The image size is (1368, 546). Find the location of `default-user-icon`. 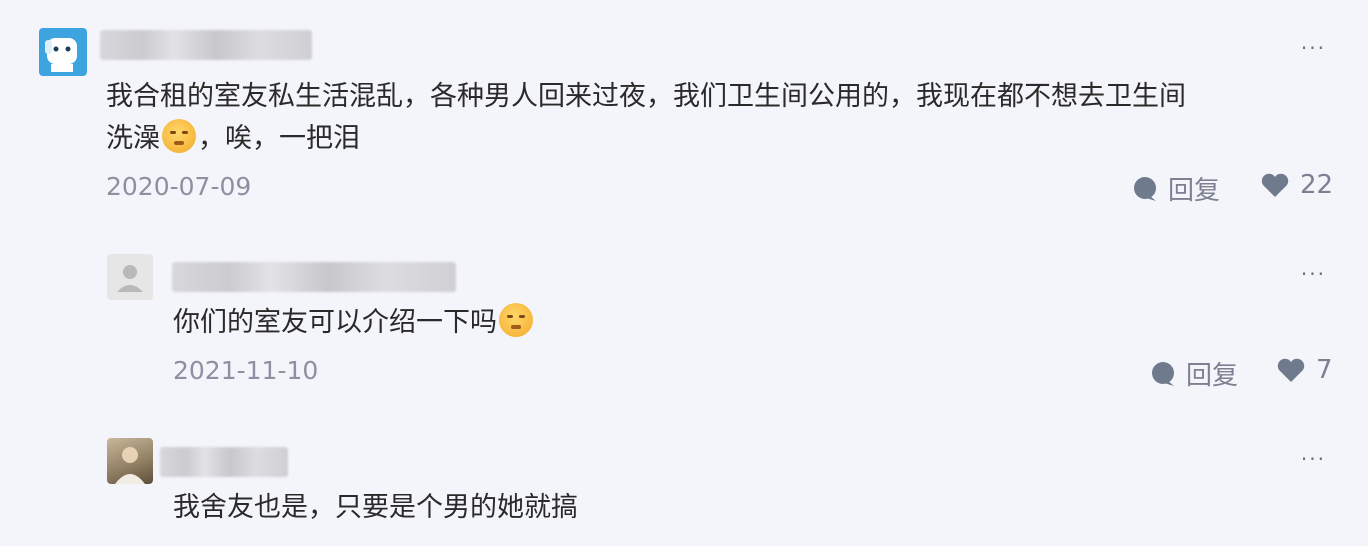

default-user-icon is located at coordinates (130, 278).